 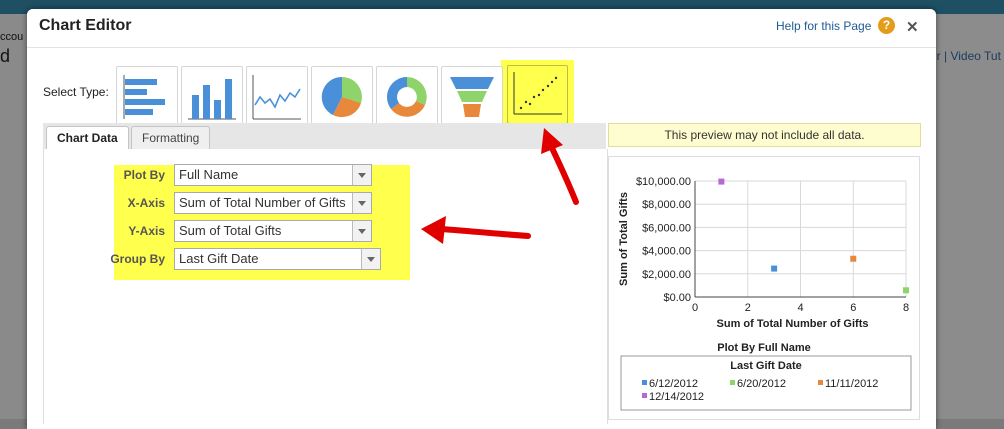 I want to click on group-by-value: Last Gift Date, so click(x=219, y=258).